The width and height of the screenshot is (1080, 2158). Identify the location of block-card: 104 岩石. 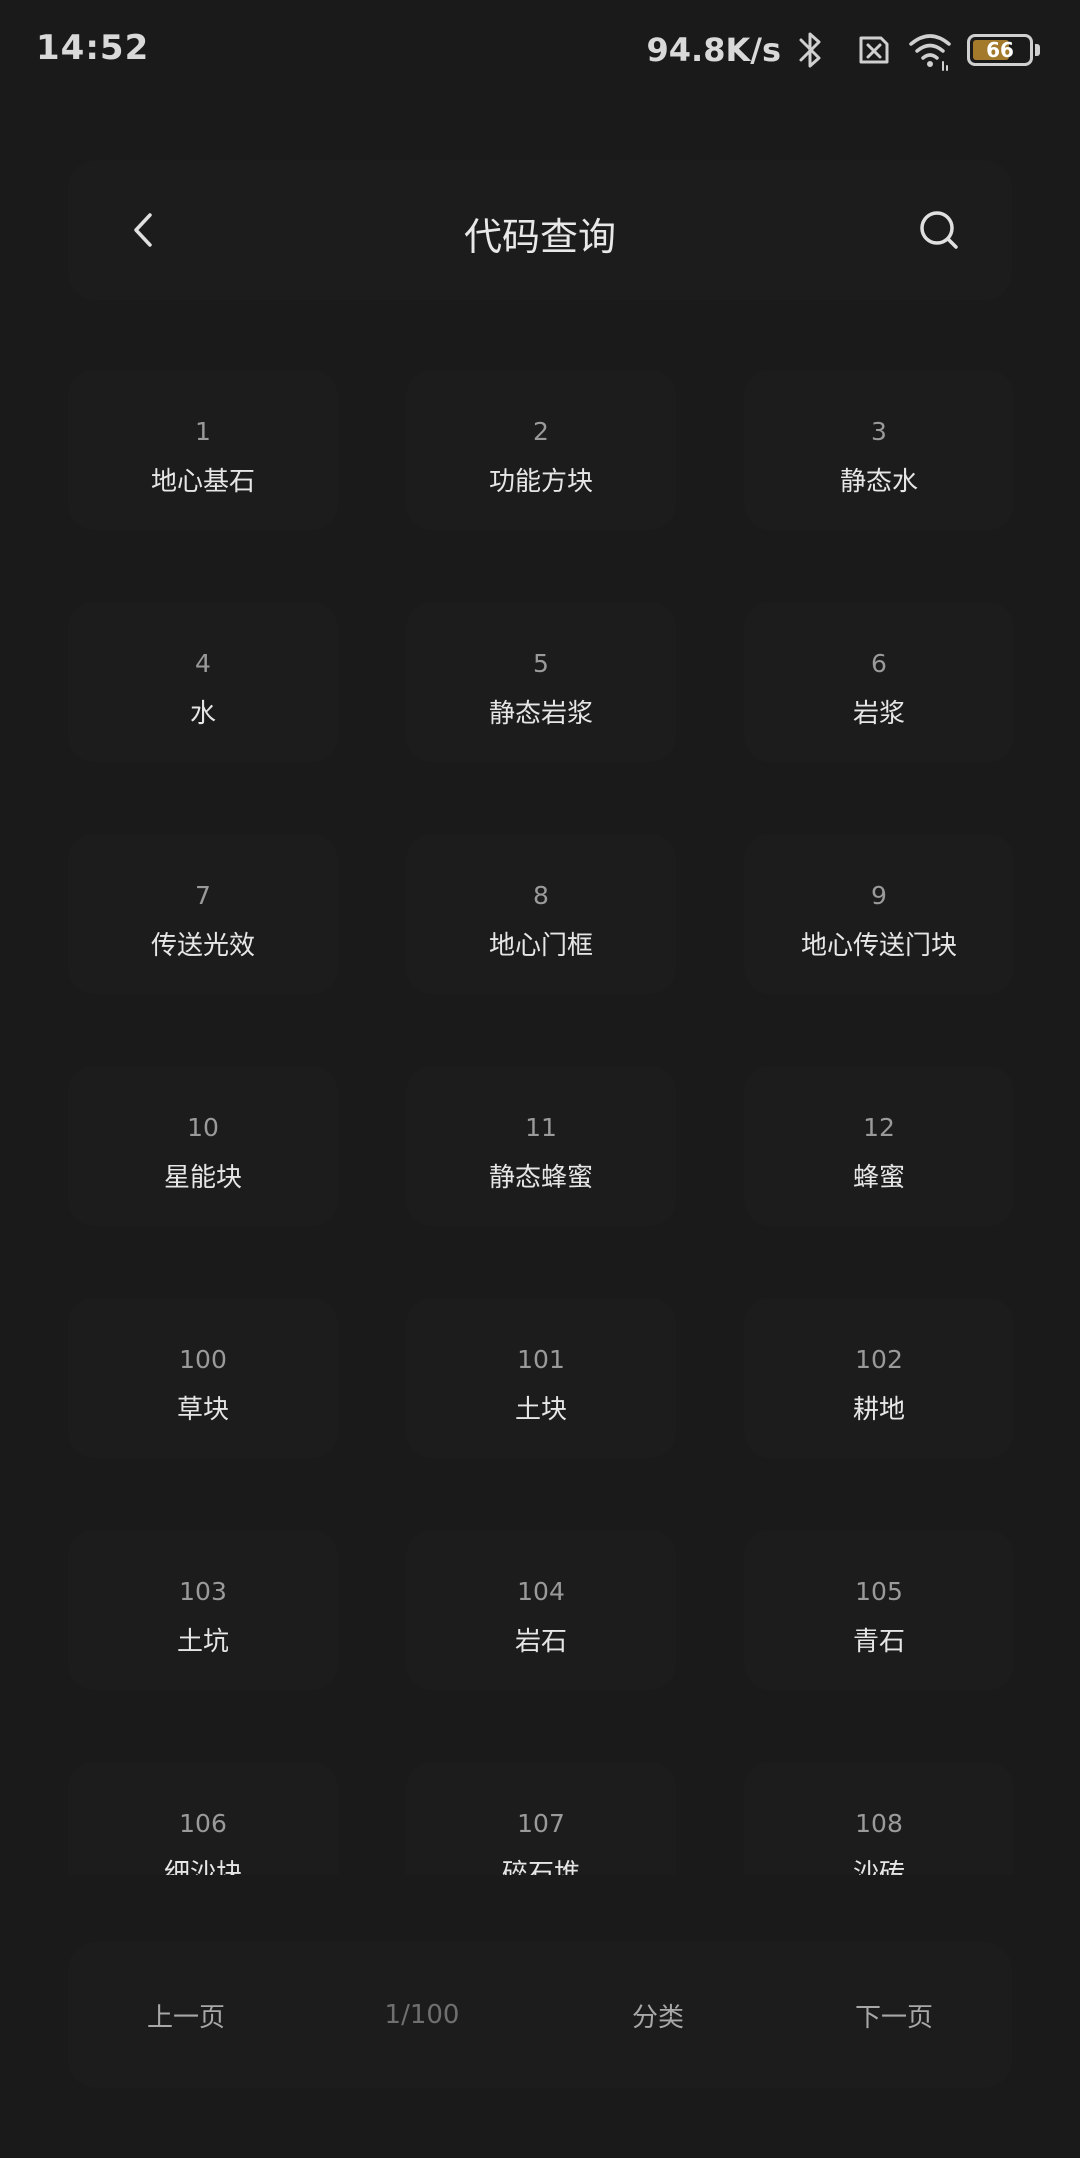
(541, 1610).